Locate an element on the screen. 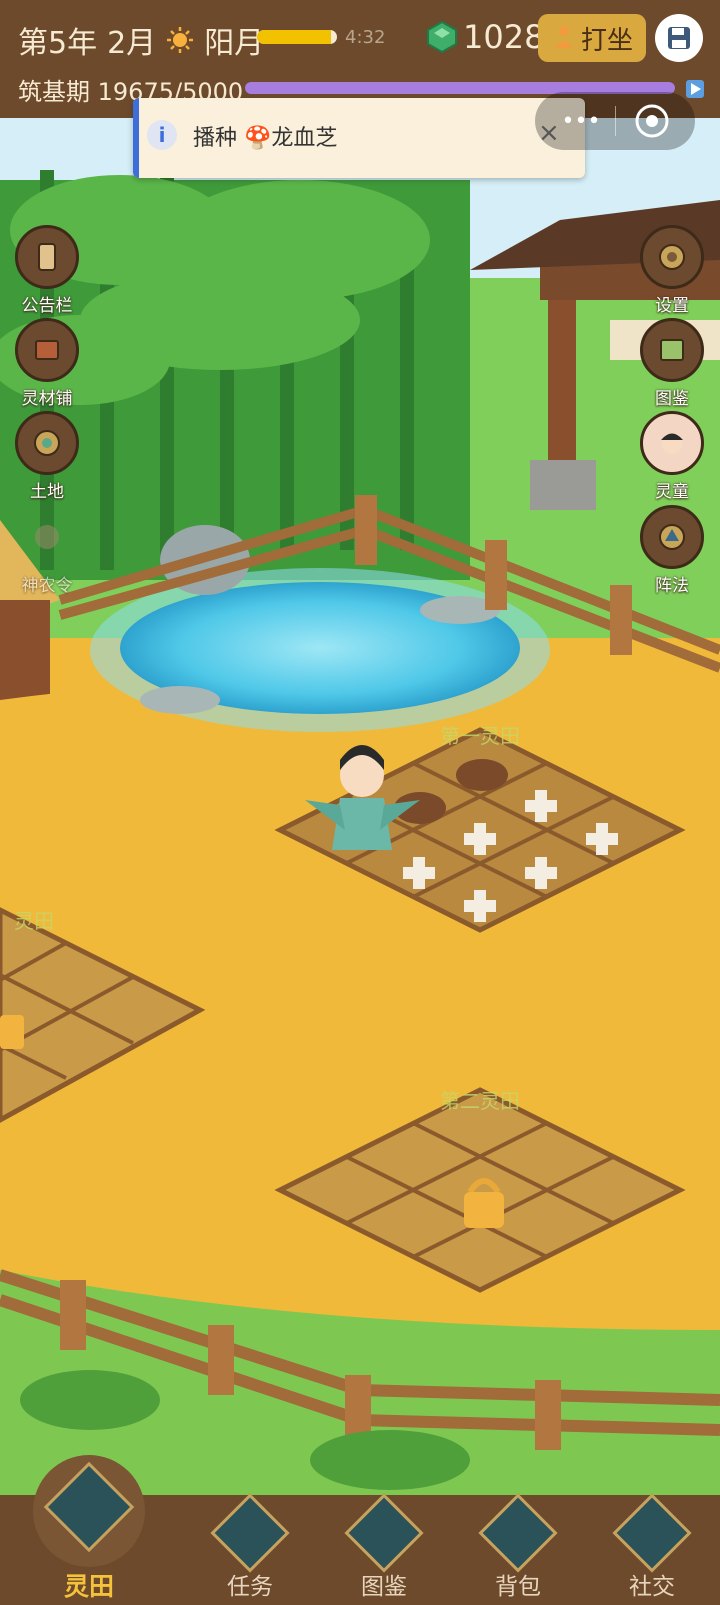  field-1-label: 第一灵田 is located at coordinates (480, 736).